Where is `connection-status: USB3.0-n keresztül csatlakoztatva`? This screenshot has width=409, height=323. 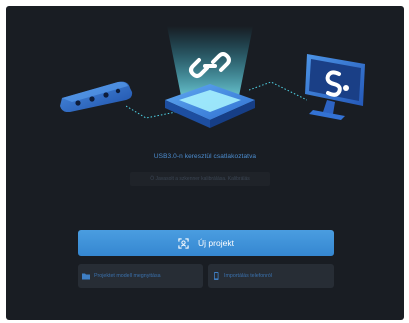
connection-status: USB3.0-n keresztül csatlakoztatva is located at coordinates (205, 156).